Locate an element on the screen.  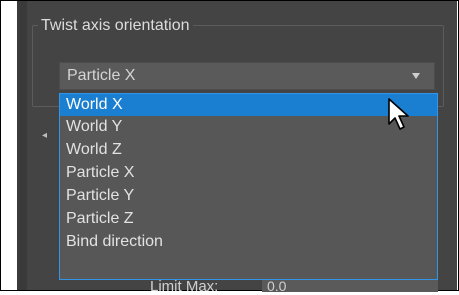
group-title: Twist axis orientation is located at coordinates (115, 26).